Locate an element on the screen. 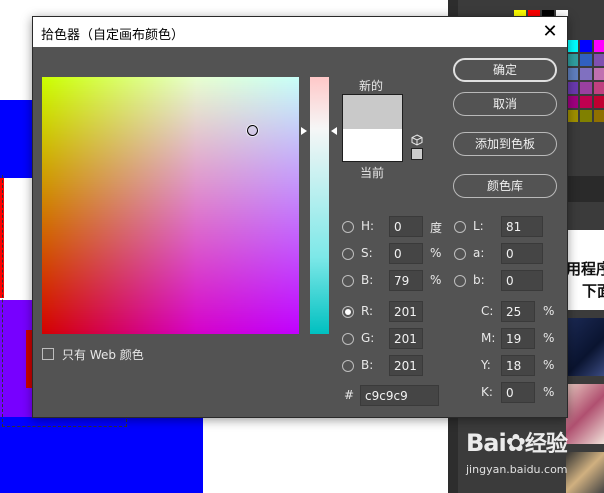  add-to-swatches-button: 添加到色板 is located at coordinates (505, 144).